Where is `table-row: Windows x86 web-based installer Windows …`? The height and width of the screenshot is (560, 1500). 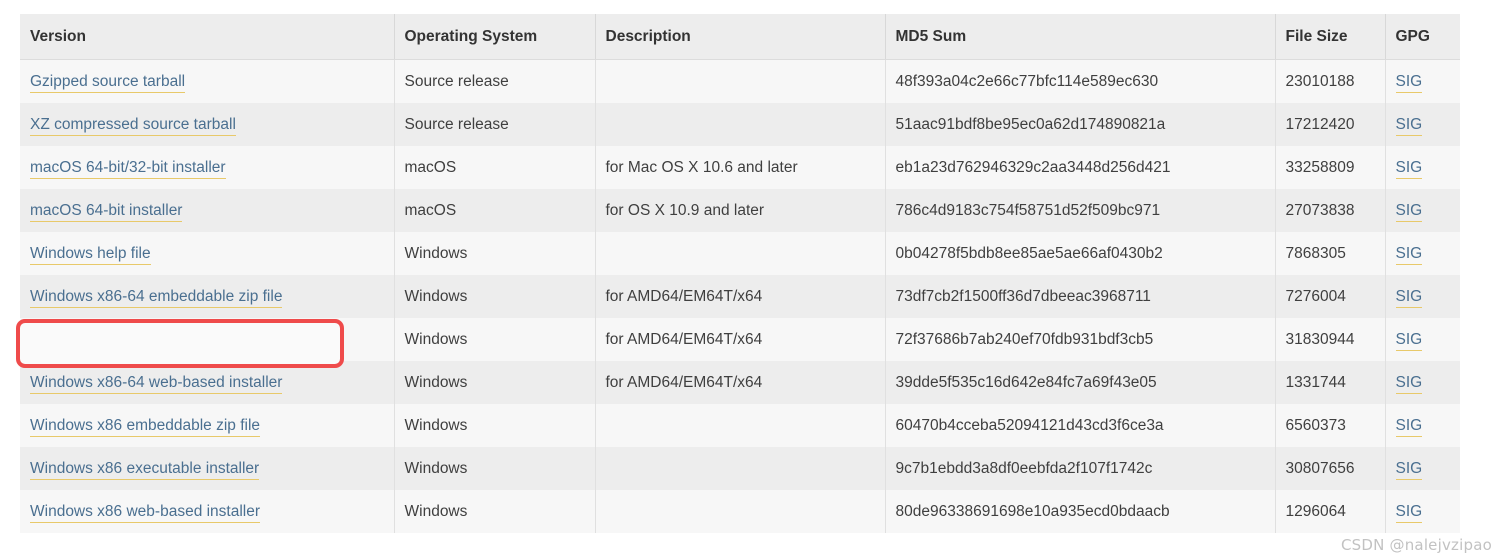 table-row: Windows x86 web-based installer Windows … is located at coordinates (740, 511).